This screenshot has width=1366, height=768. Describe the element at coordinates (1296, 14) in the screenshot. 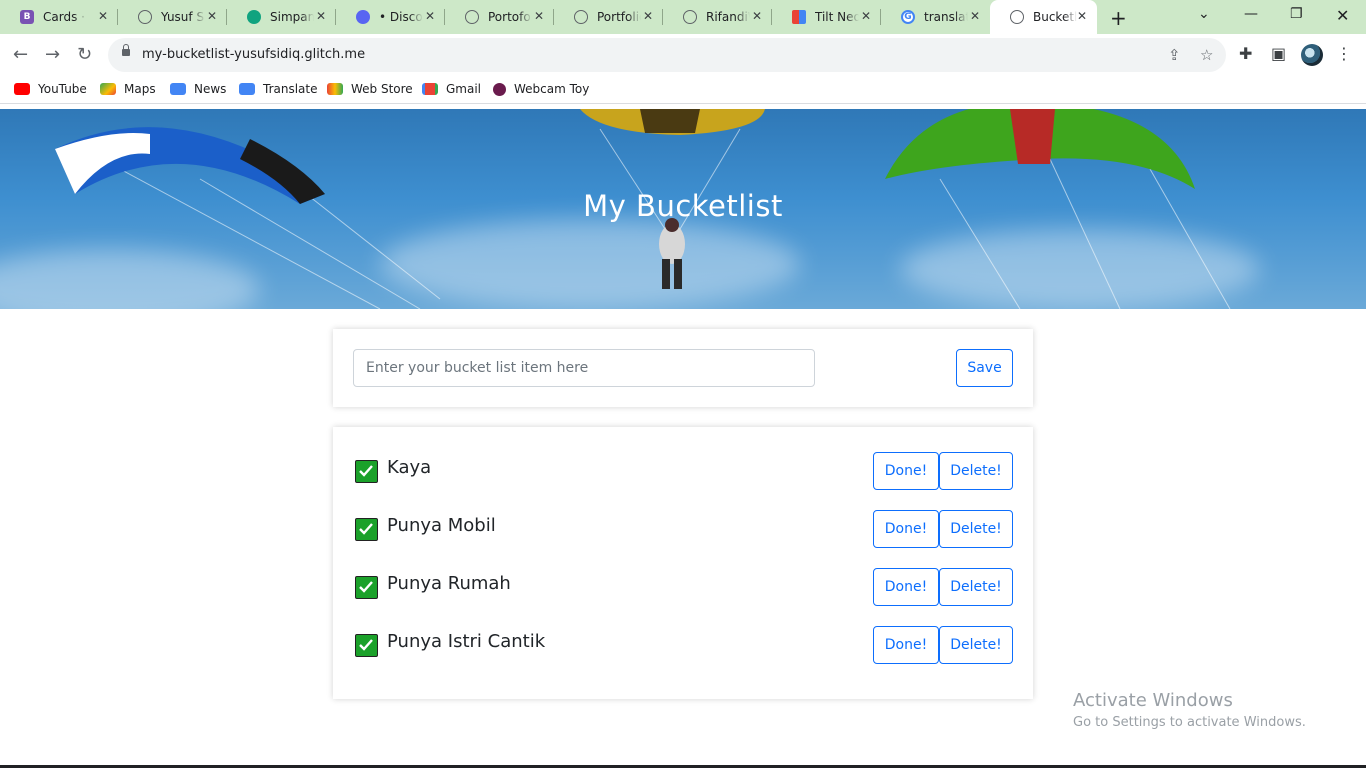

I see `restore-icon: ❐` at that location.